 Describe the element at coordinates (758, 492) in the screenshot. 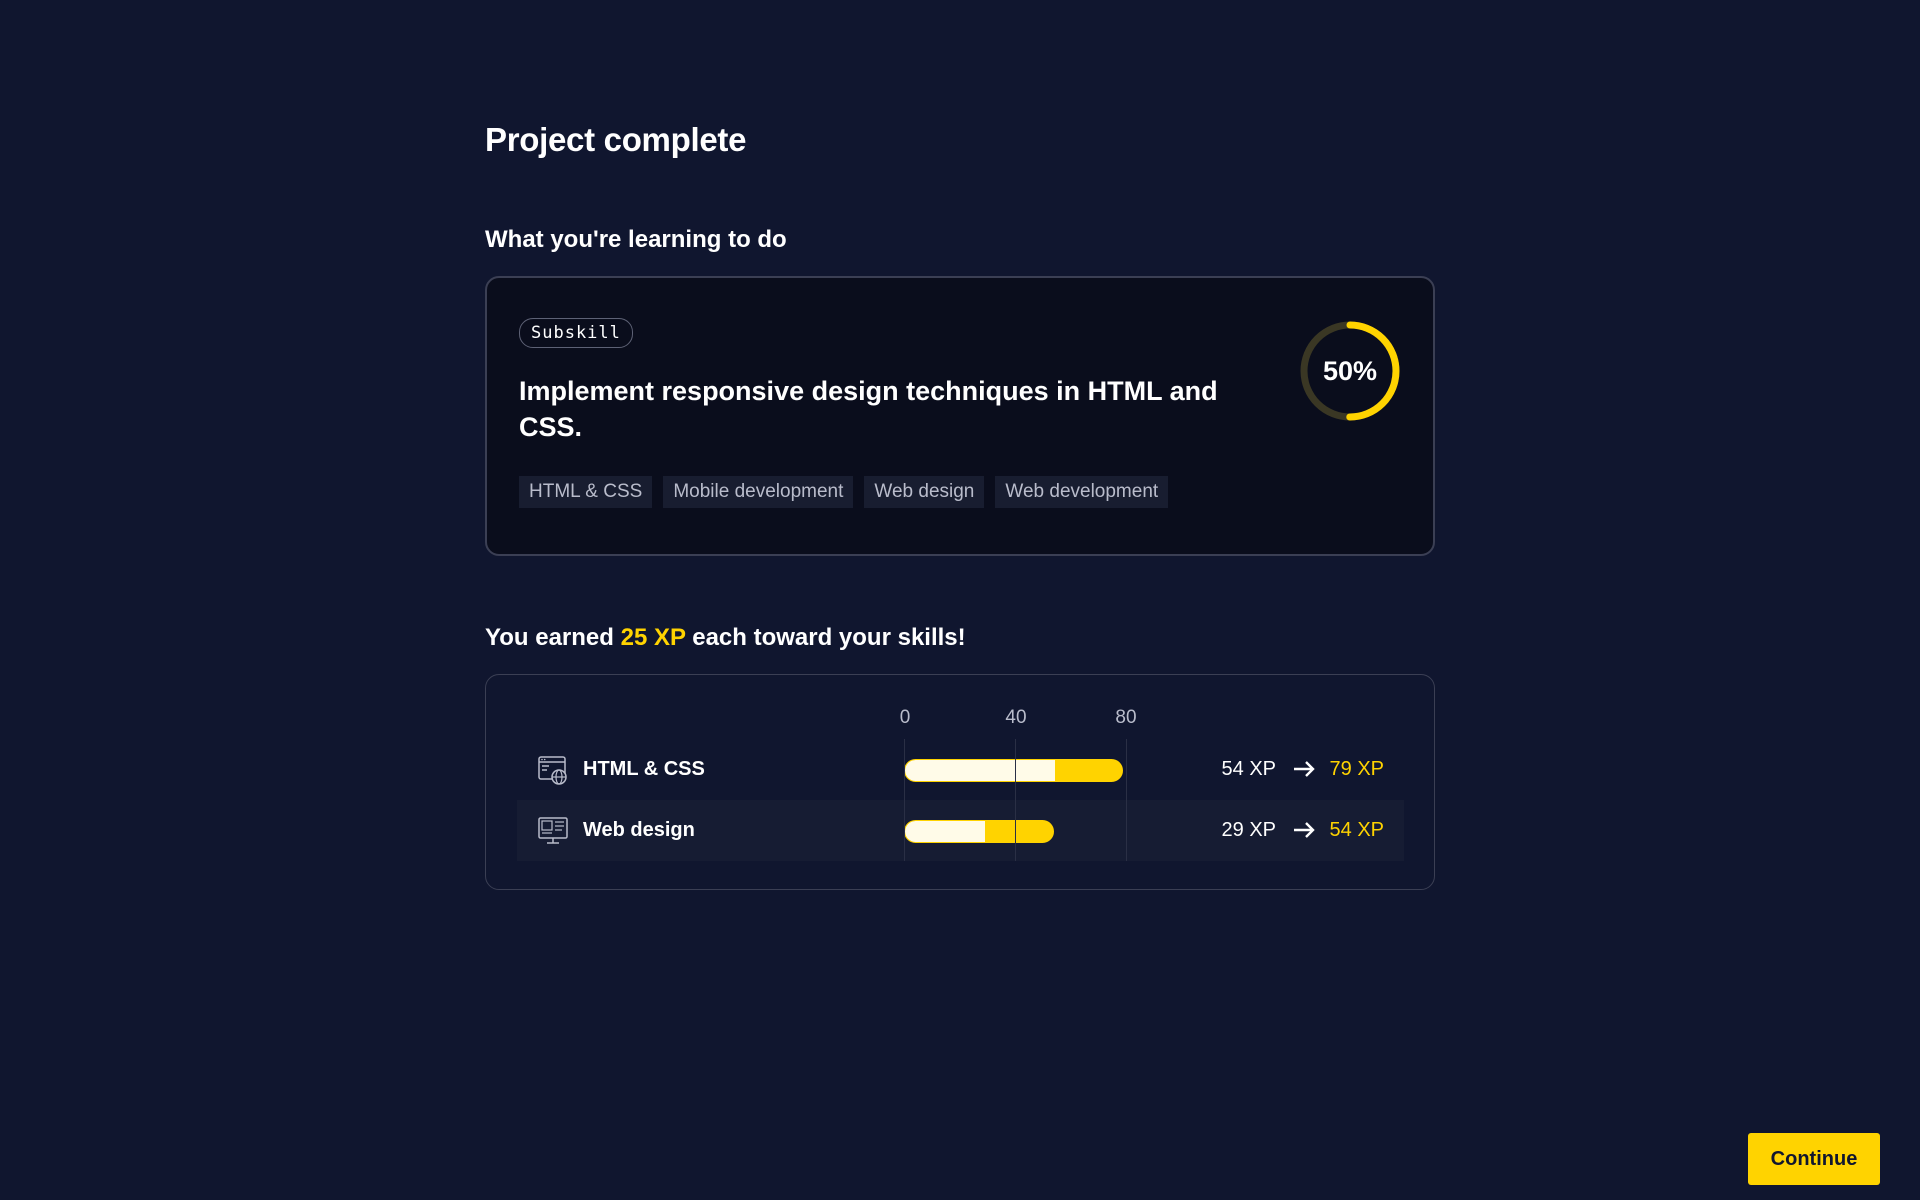

I see `skill-tag: Mobile development` at that location.